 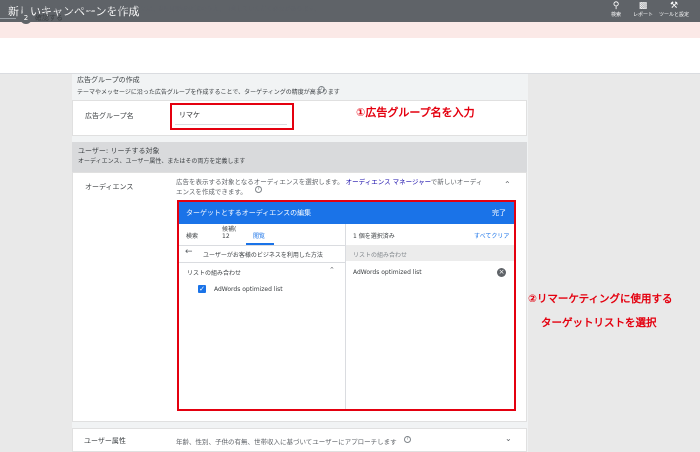 I want to click on report-icon: ▩, so click(x=643, y=6).